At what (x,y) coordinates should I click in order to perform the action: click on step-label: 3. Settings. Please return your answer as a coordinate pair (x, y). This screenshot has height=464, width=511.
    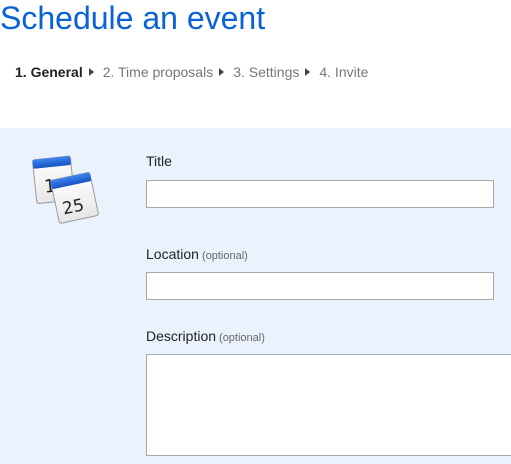
    Looking at the image, I should click on (266, 72).